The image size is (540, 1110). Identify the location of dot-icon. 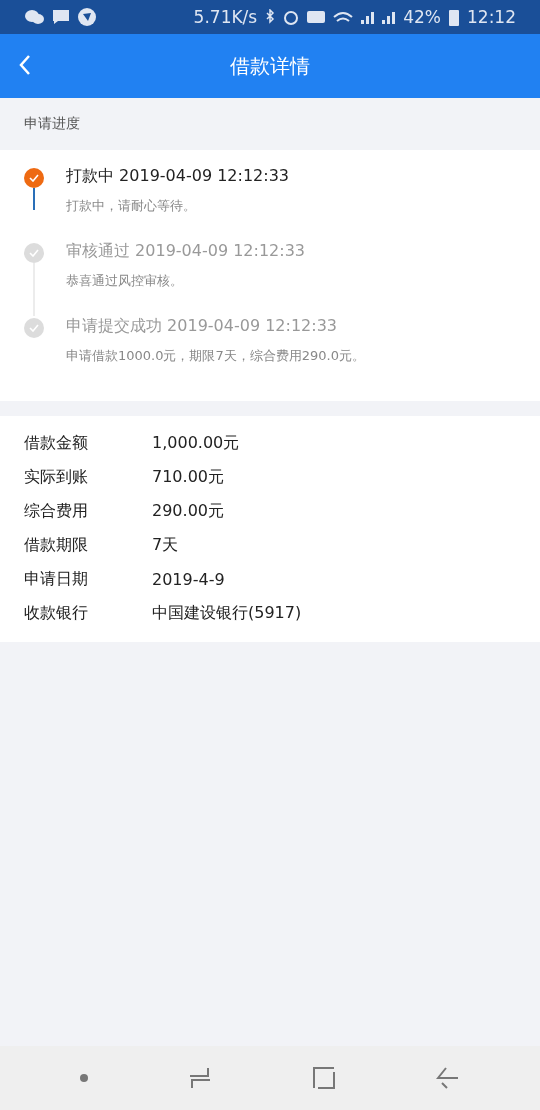
(84, 1078).